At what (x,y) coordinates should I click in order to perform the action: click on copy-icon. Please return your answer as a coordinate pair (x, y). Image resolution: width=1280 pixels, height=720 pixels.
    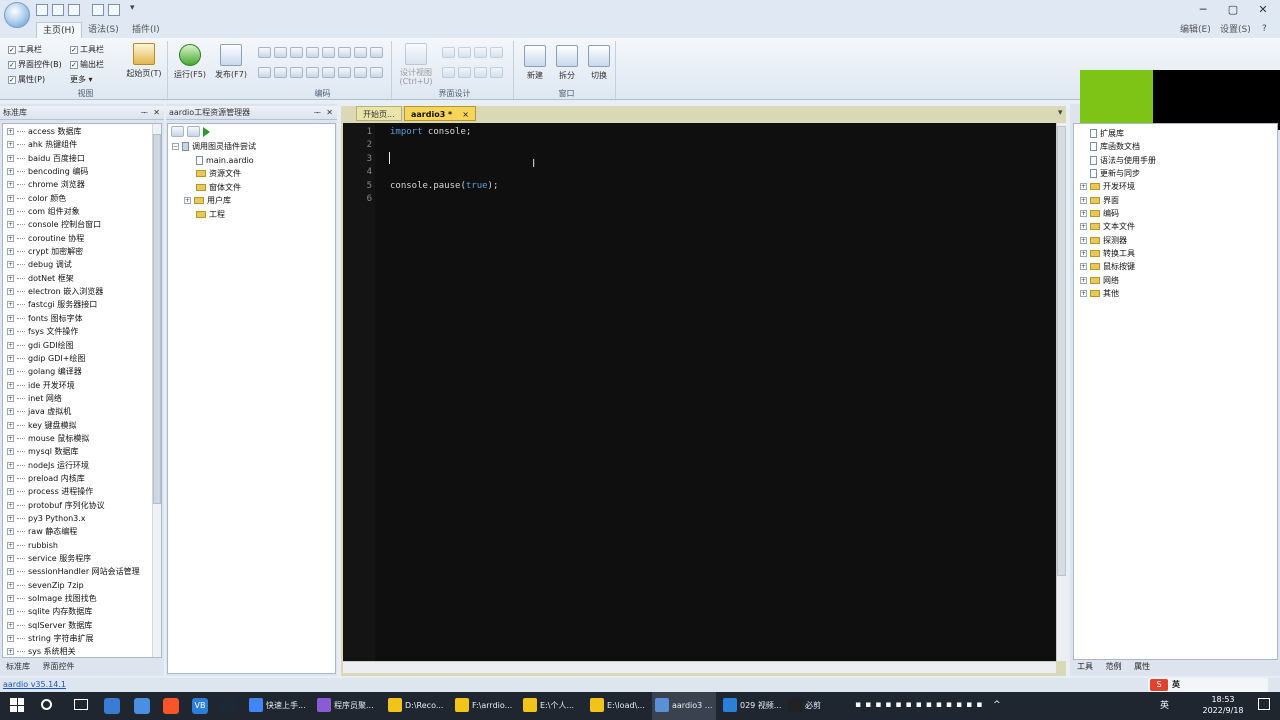
    Looking at the image, I should click on (280, 72).